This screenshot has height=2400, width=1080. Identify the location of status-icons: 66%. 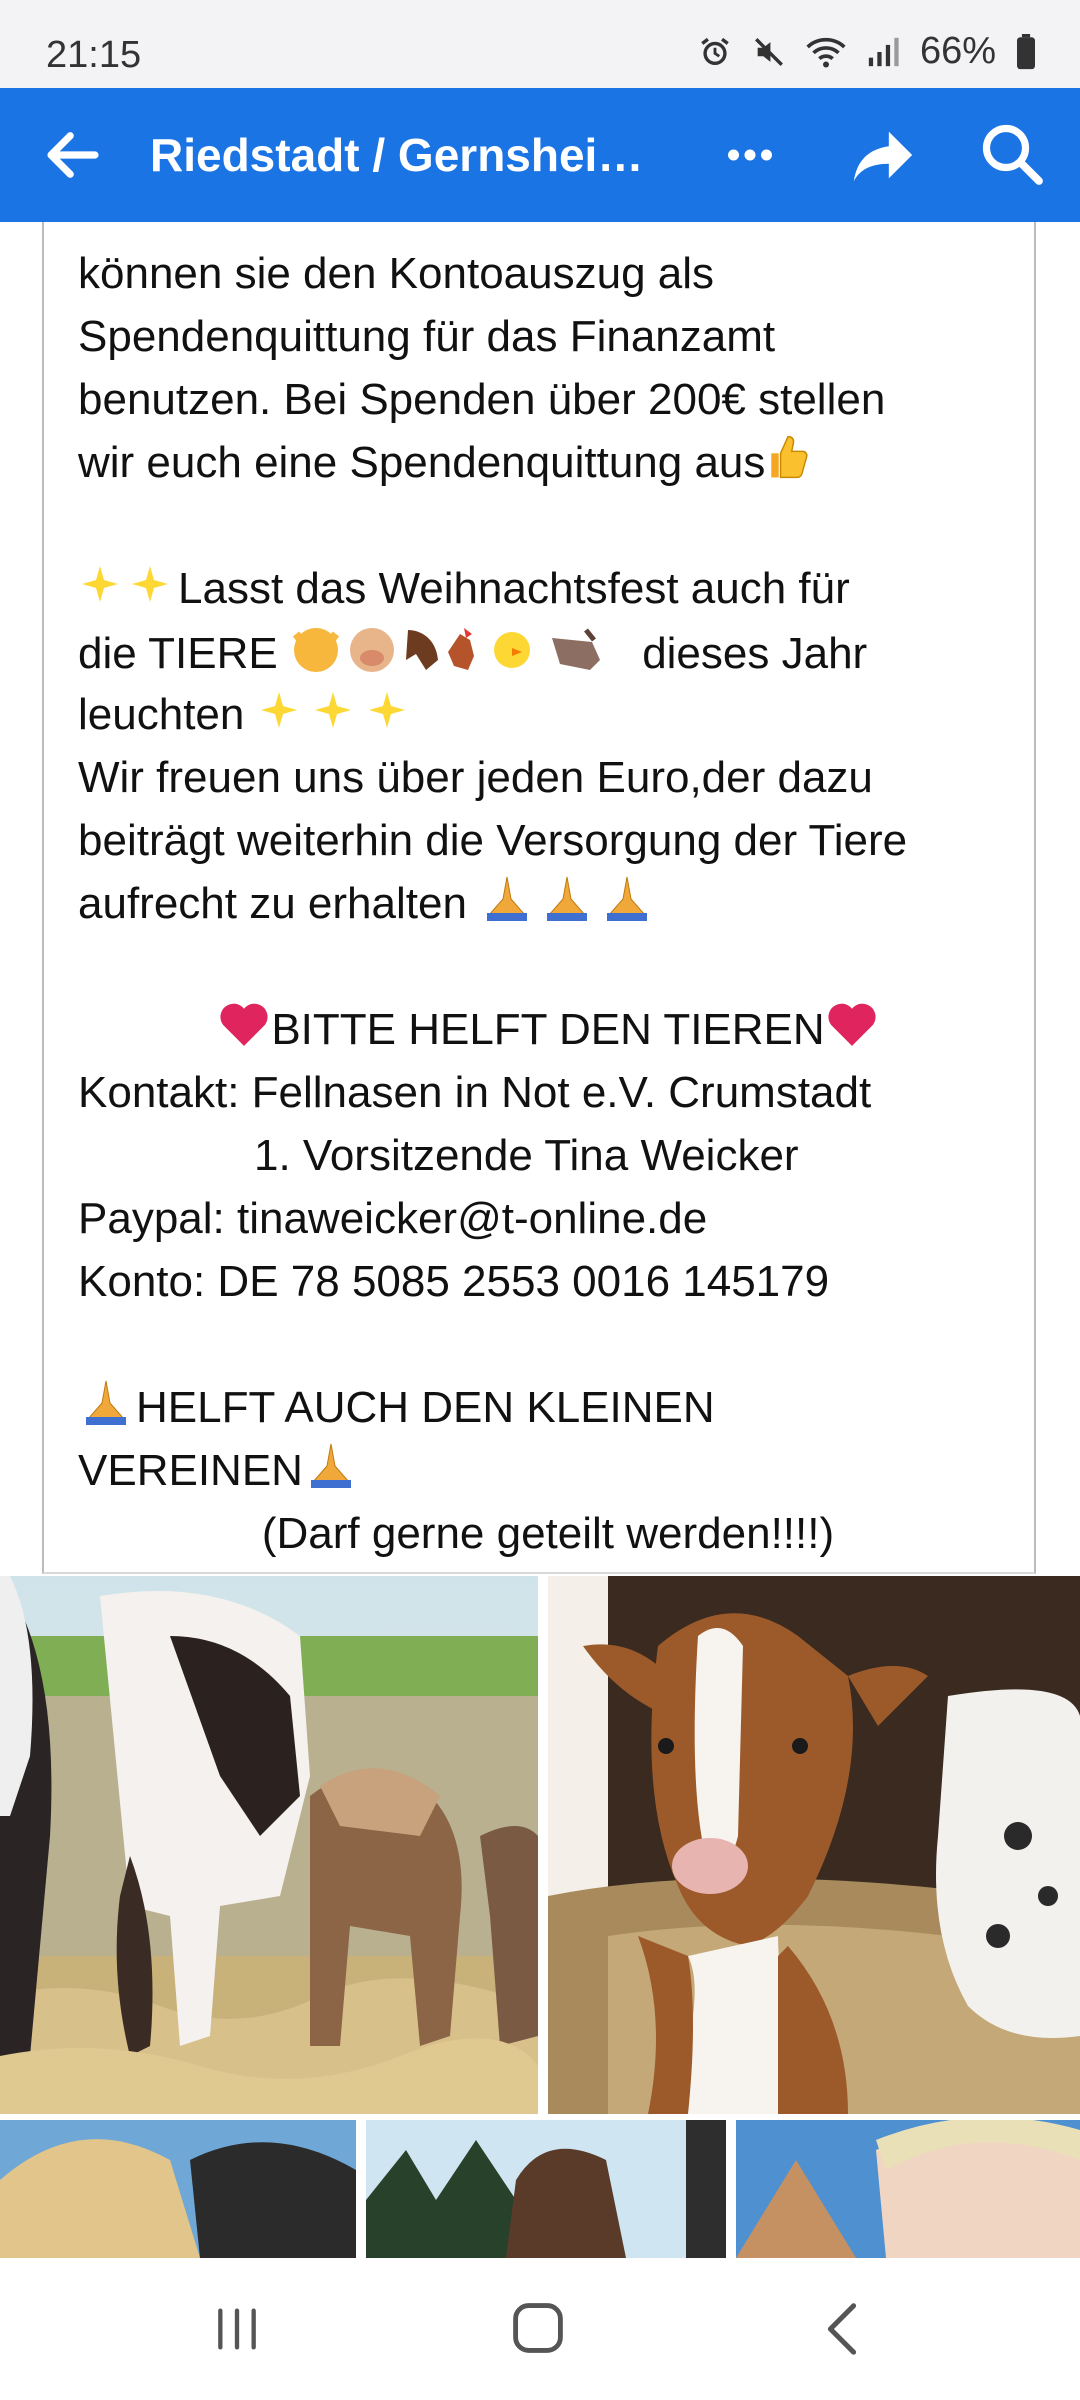
(867, 51).